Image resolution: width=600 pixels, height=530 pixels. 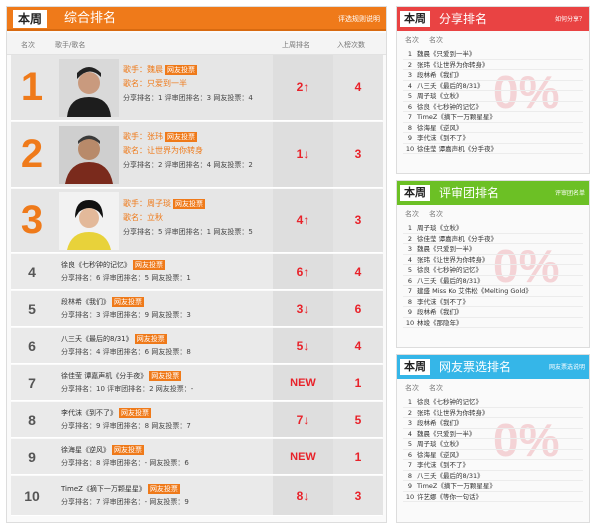 I want to click on song-name: 歌名：让世界为你转身, so click(x=198, y=151).